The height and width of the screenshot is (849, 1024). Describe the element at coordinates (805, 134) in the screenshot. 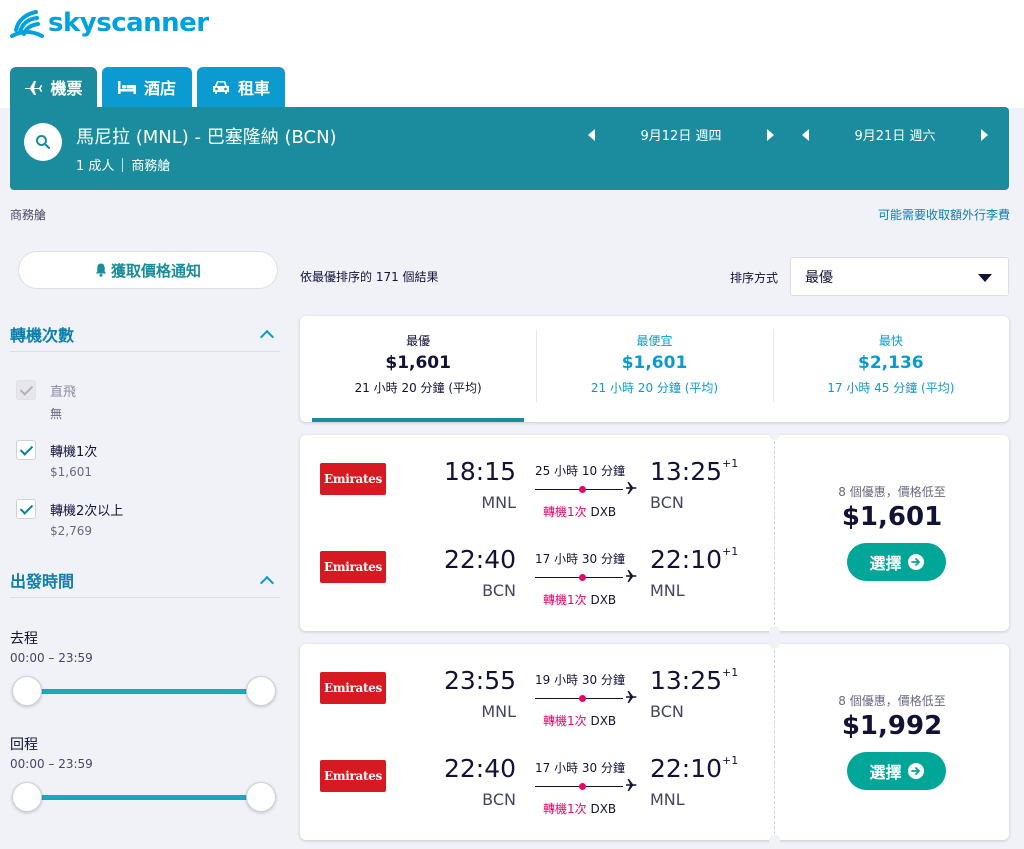

I see `prev-return-date-arrow-icon` at that location.